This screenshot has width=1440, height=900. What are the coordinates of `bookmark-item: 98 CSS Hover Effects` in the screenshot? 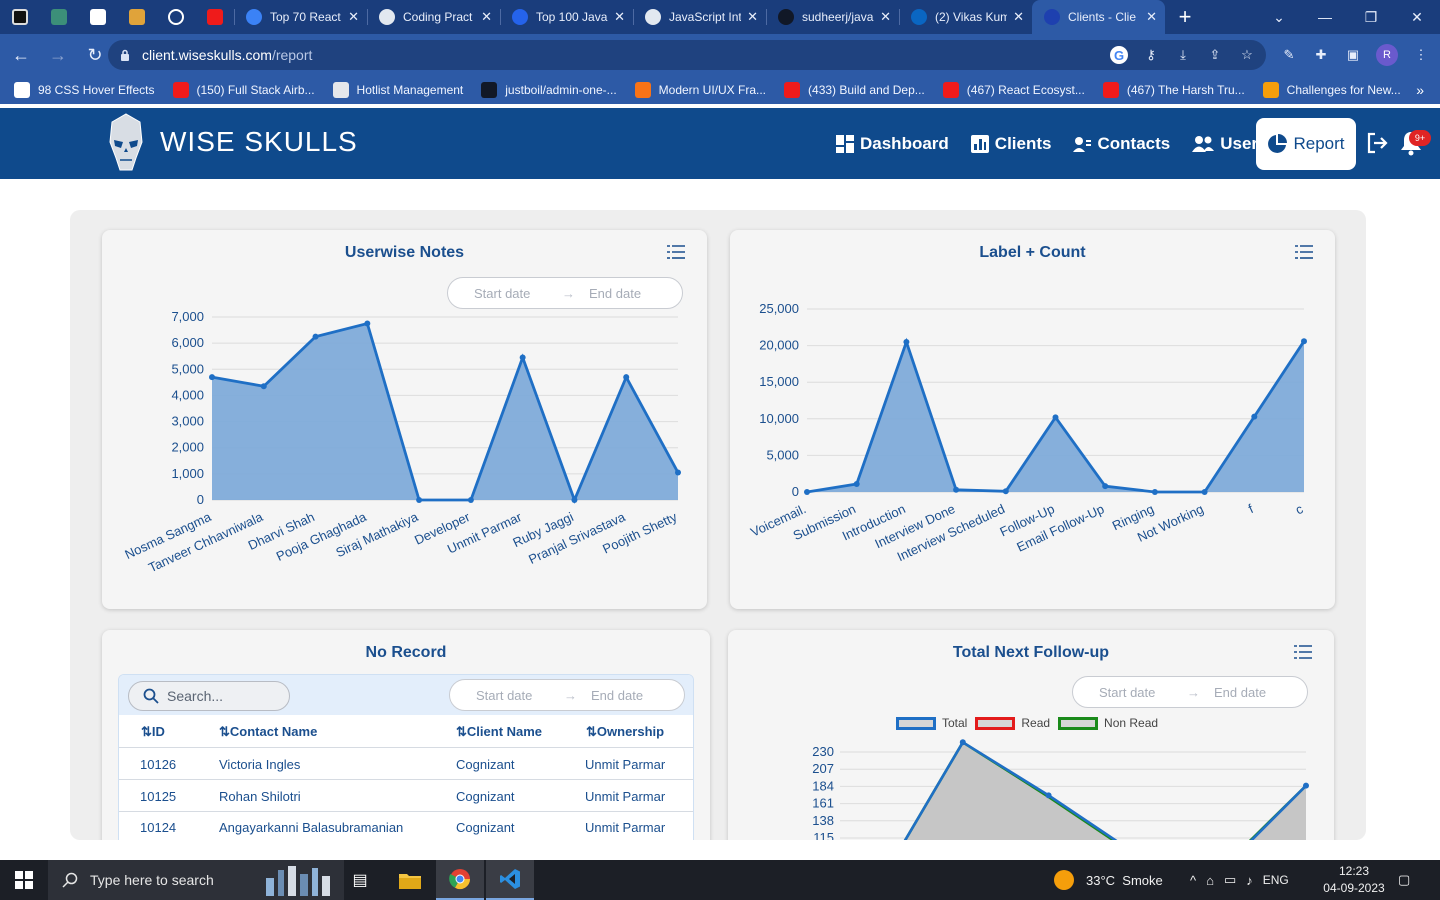 It's located at (84, 90).